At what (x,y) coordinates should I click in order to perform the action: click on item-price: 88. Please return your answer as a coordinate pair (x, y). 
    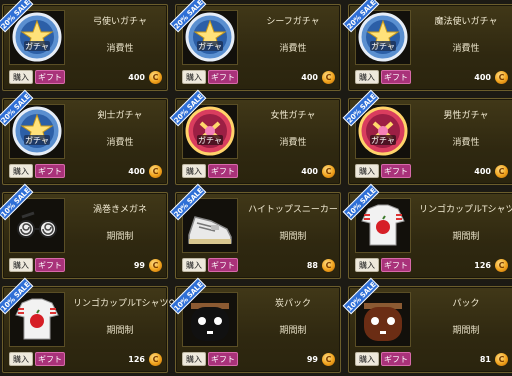
    Looking at the image, I should click on (312, 265).